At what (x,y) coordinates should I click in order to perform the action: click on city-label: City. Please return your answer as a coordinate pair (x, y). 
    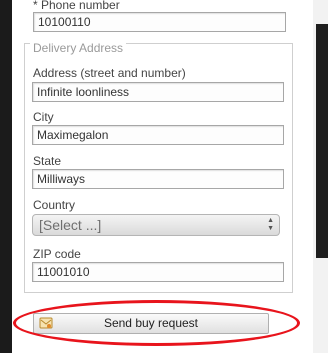
    Looking at the image, I should click on (43, 117).